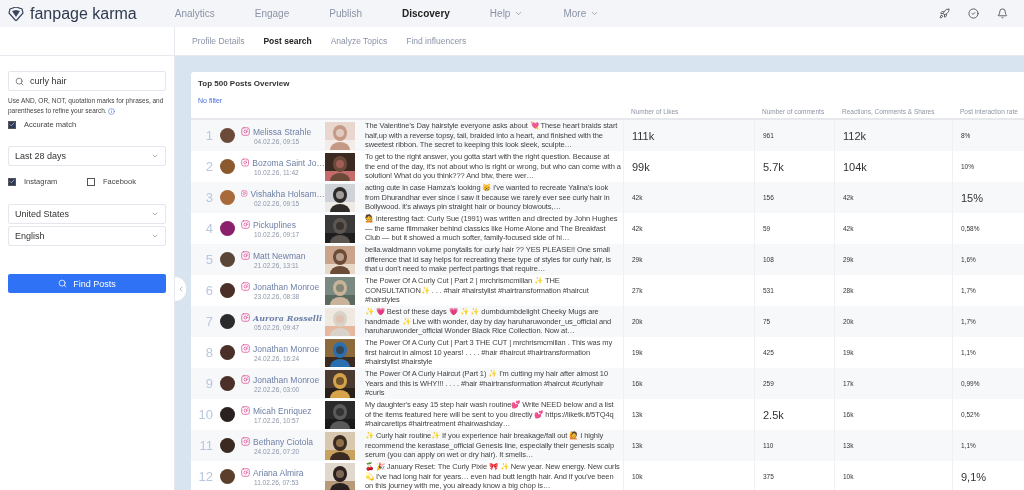 The width and height of the screenshot is (1024, 490). I want to click on rank-number: 12, so click(205, 476).